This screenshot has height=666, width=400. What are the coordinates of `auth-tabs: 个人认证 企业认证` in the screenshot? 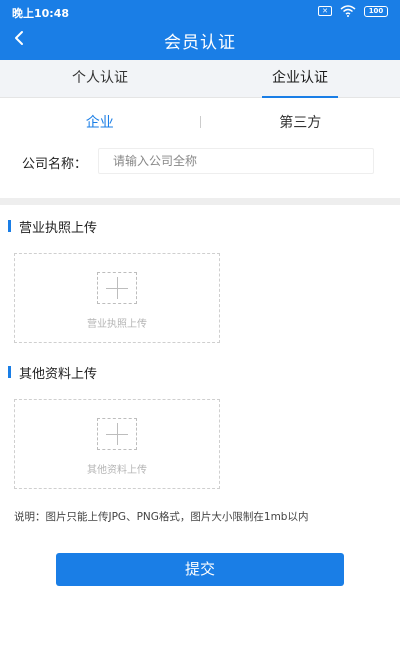 It's located at (200, 79).